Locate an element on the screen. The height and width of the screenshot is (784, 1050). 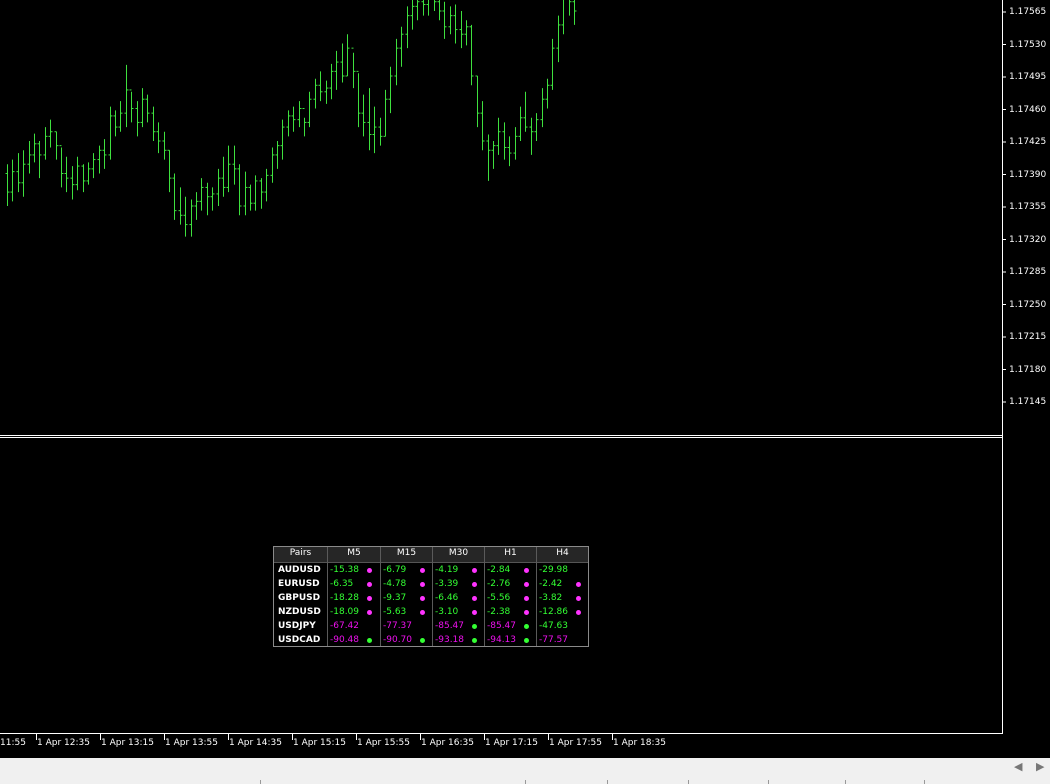
strength-value: -5.63 is located at coordinates (395, 612).